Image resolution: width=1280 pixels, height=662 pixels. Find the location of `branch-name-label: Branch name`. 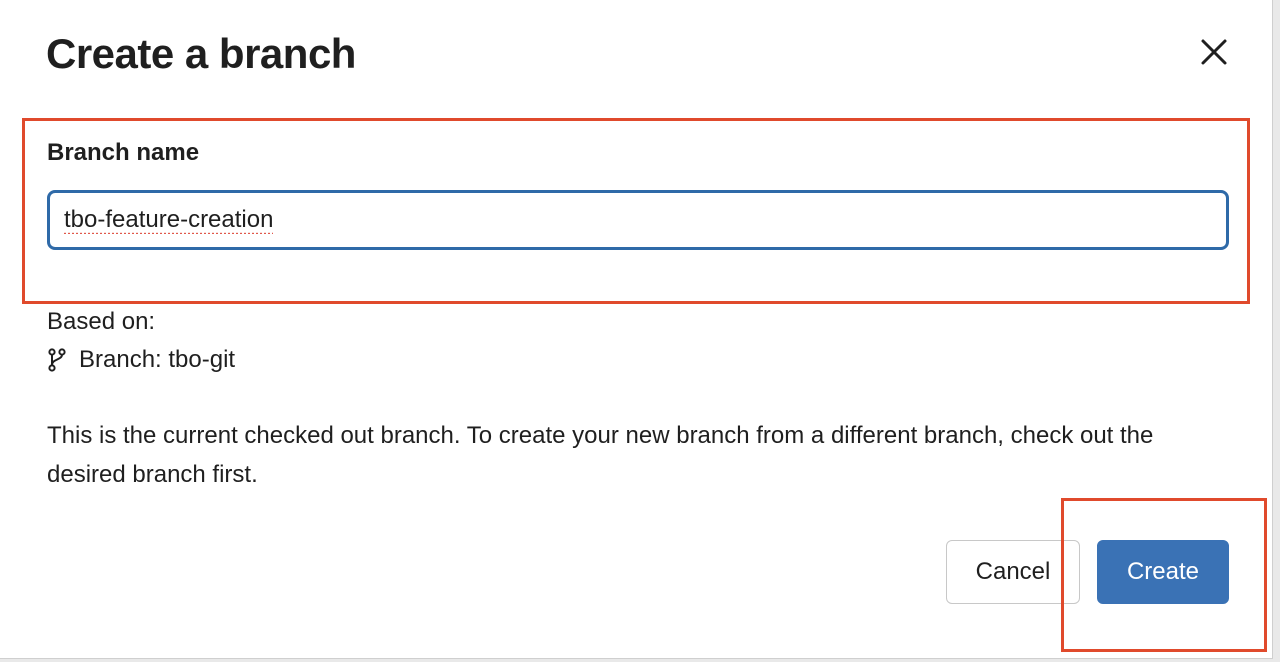

branch-name-label: Branch name is located at coordinates (123, 152).